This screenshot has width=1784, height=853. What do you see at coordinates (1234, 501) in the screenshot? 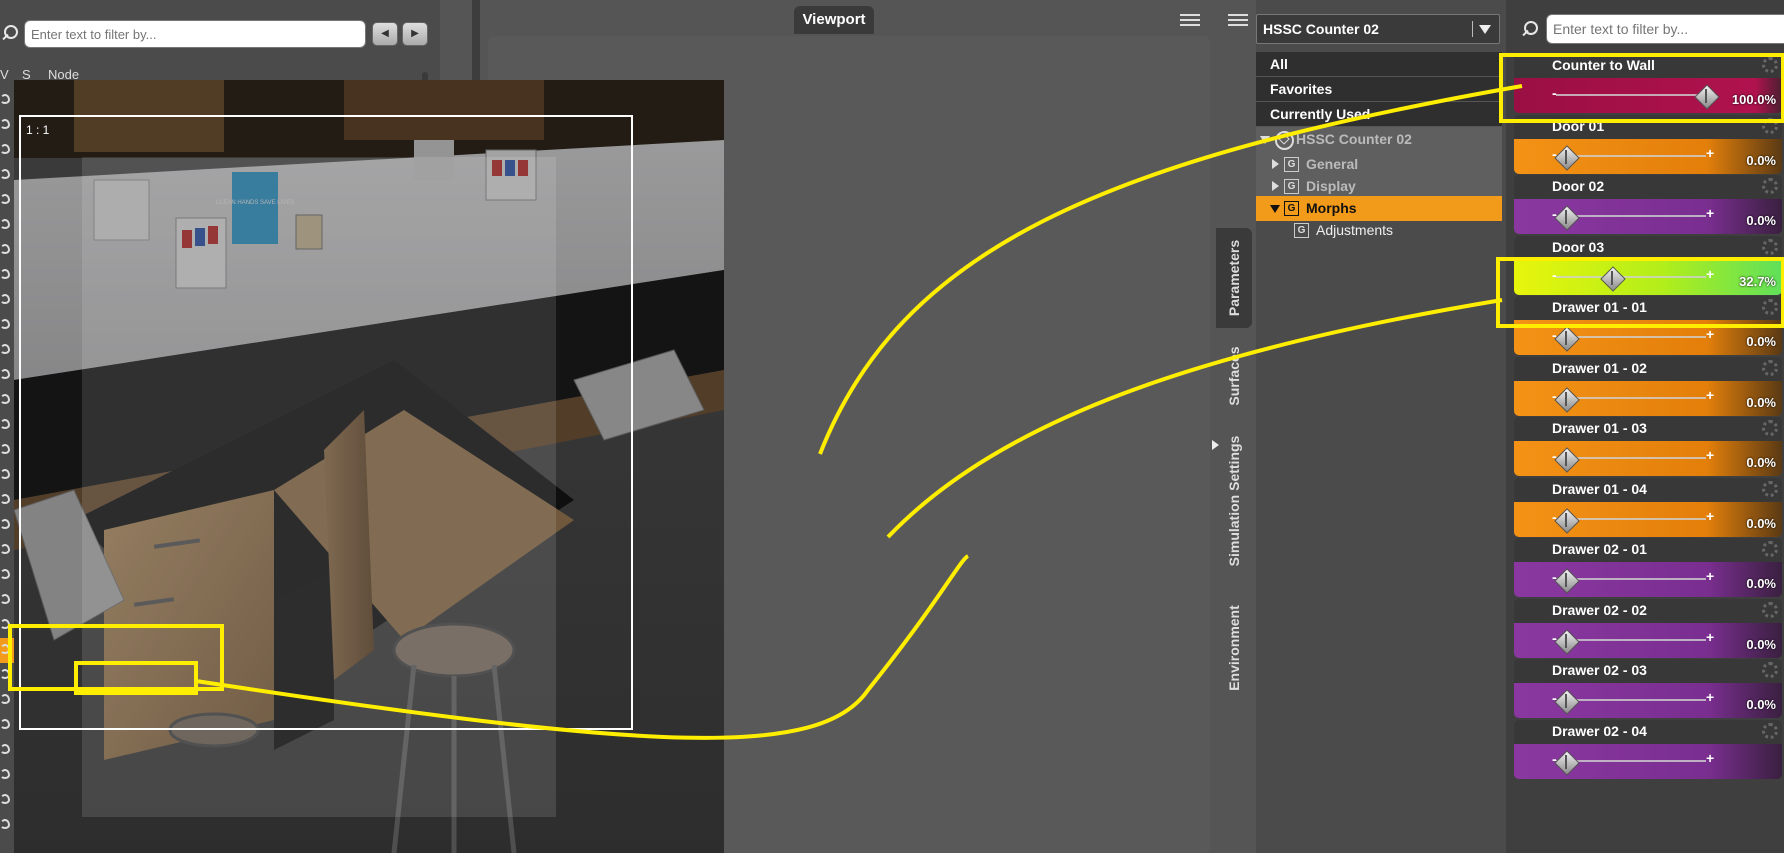
I see `tab-simulation-settings: Simulation Settings` at bounding box center [1234, 501].